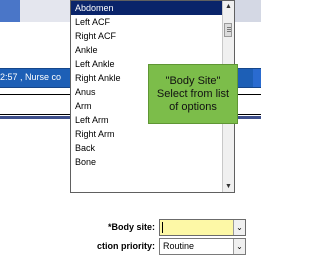 Image resolution: width=320 pixels, height=256 pixels. What do you see at coordinates (257, 78) in the screenshot?
I see `status-bar-end` at bounding box center [257, 78].